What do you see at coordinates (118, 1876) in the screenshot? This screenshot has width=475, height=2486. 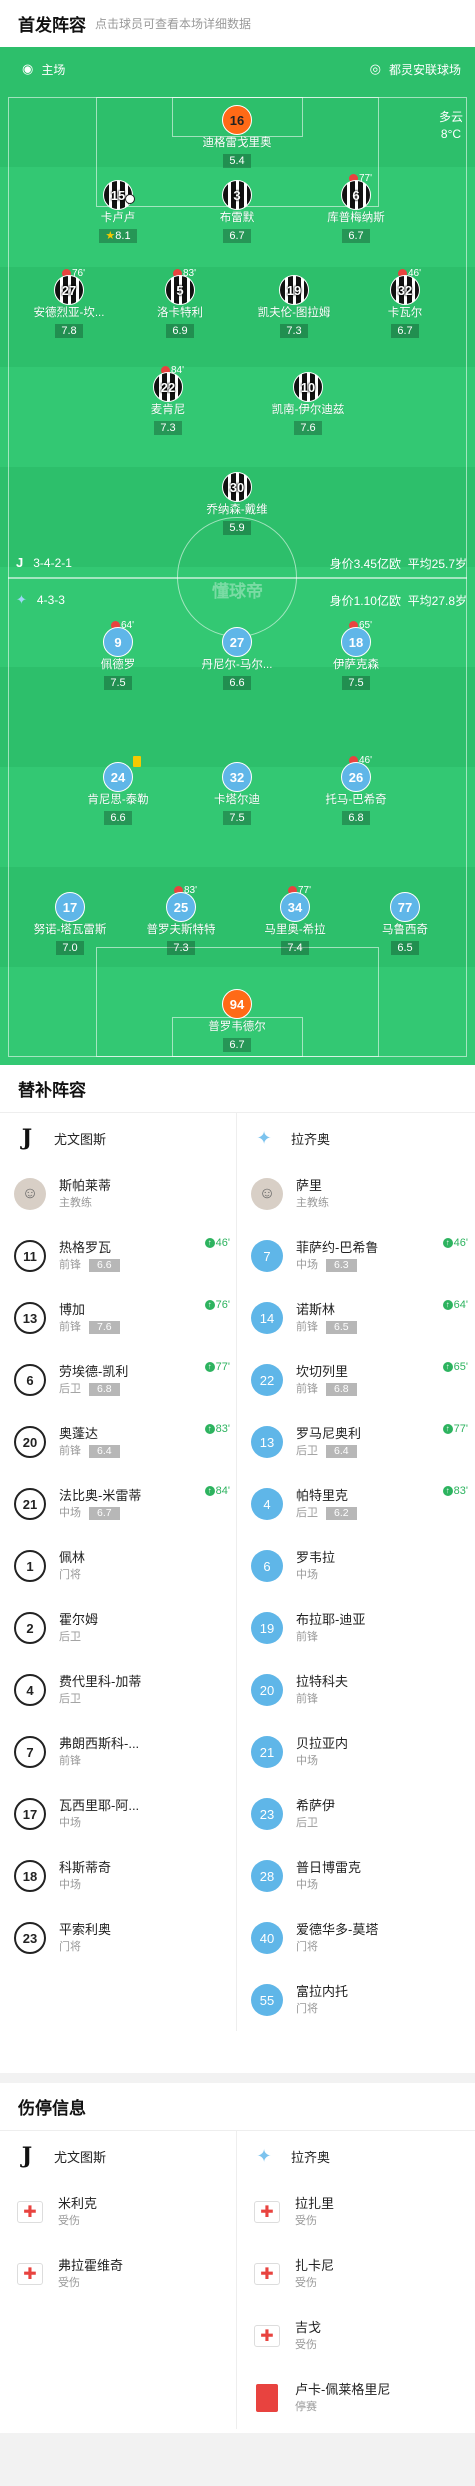 I see `sub-player-row: 18 科斯蒂奇 中场` at bounding box center [118, 1876].